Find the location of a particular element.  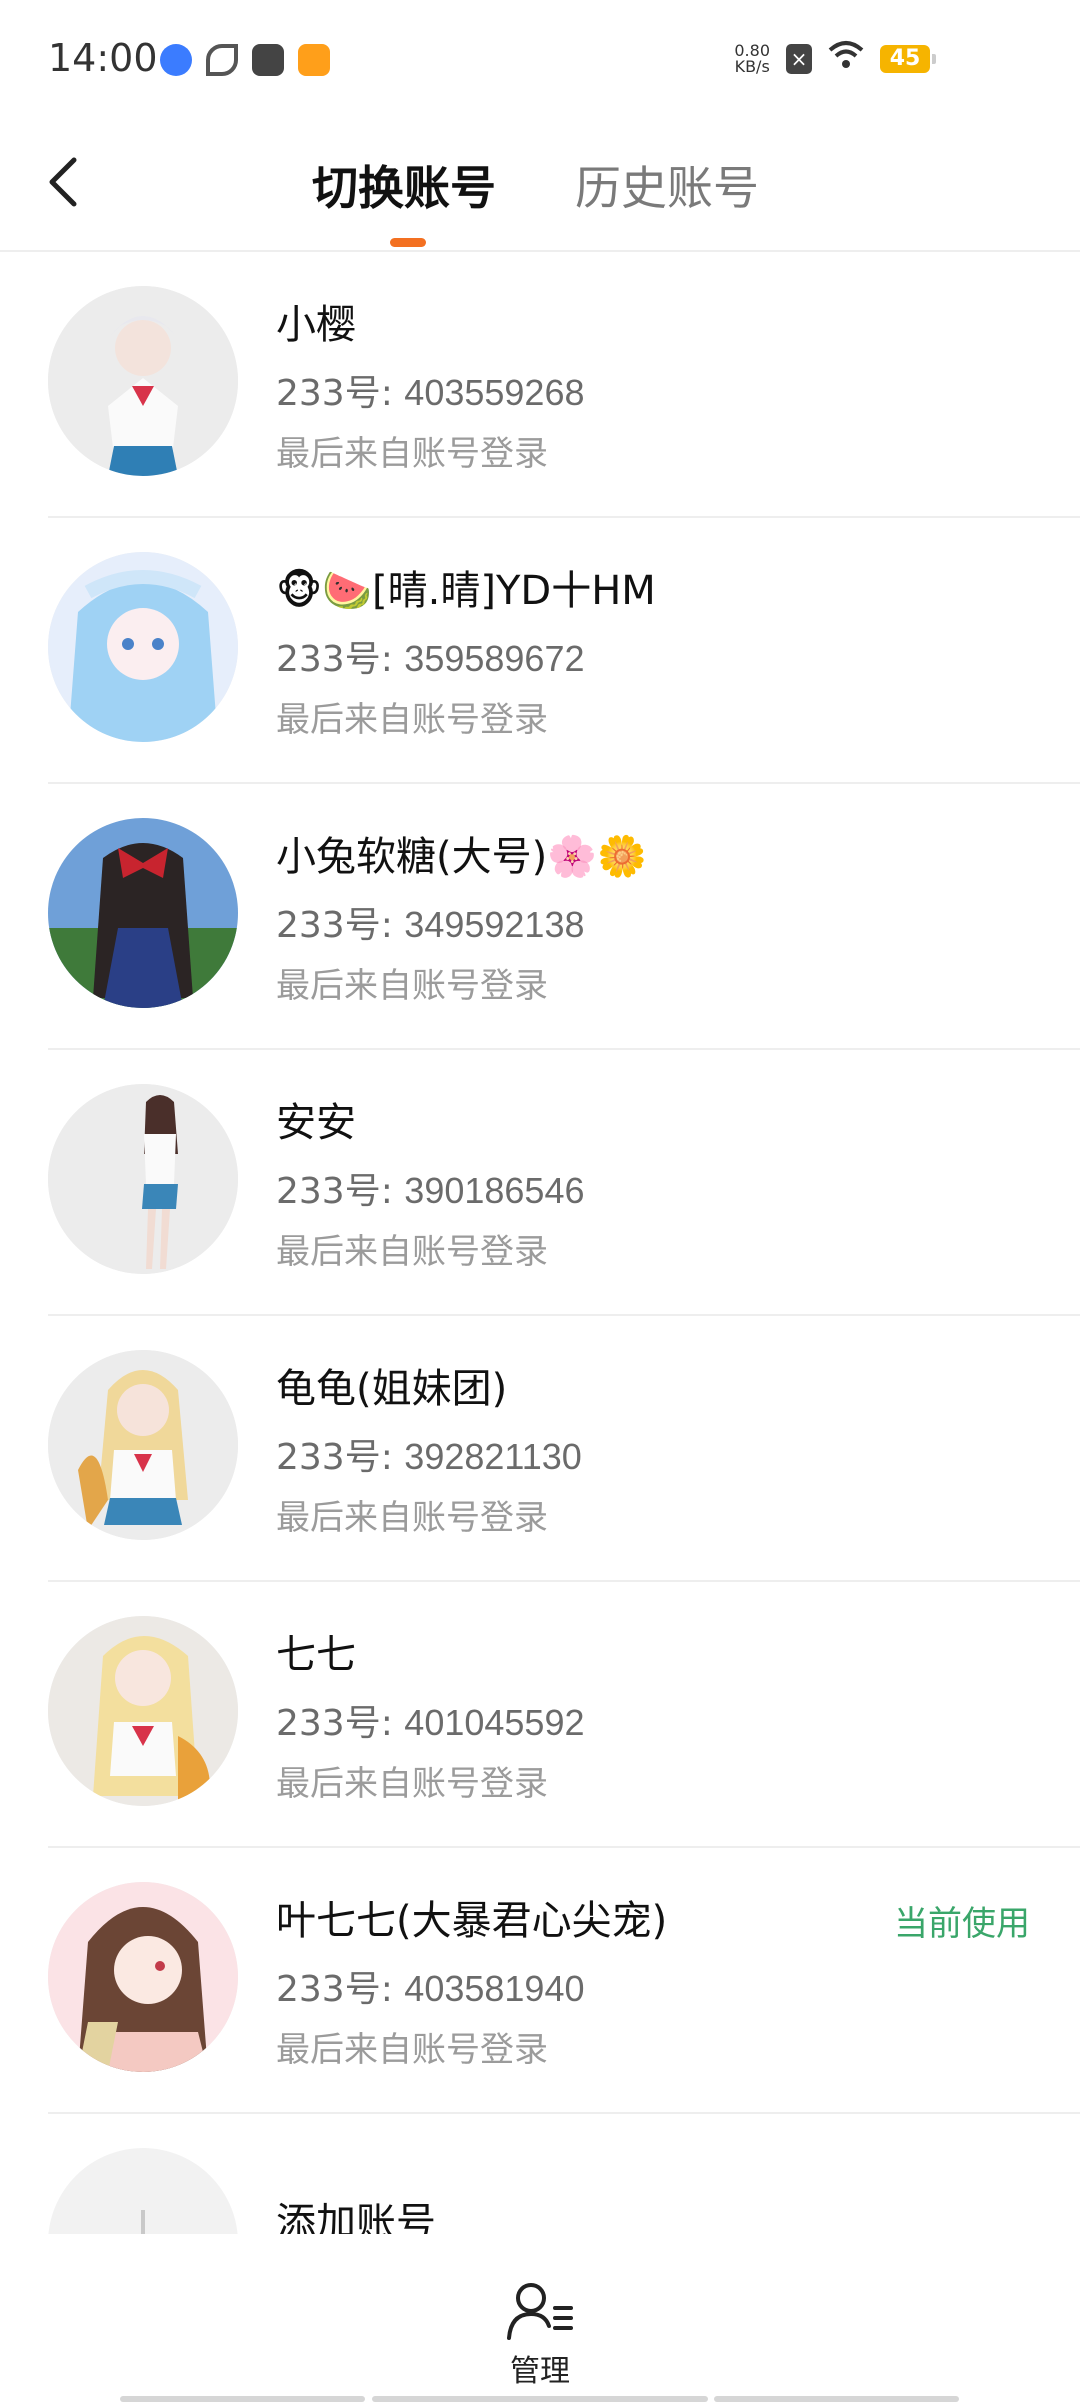

account-row: 小兔软糖(大号)🌸🌼 233号: 349592138 最后来自账号登录 is located at coordinates (540, 917).